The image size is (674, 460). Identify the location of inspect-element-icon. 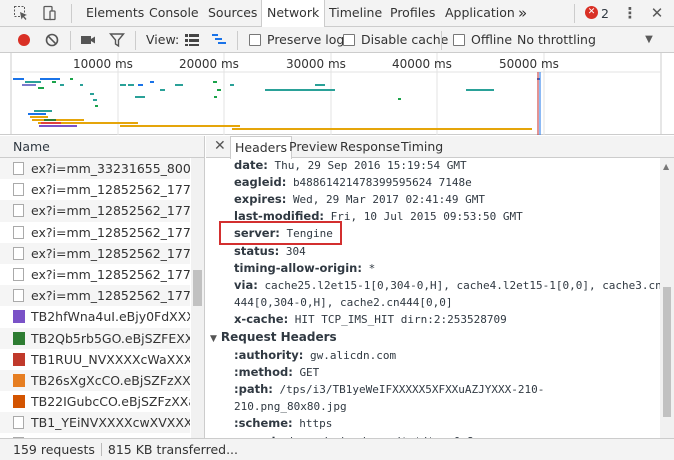
(21, 13).